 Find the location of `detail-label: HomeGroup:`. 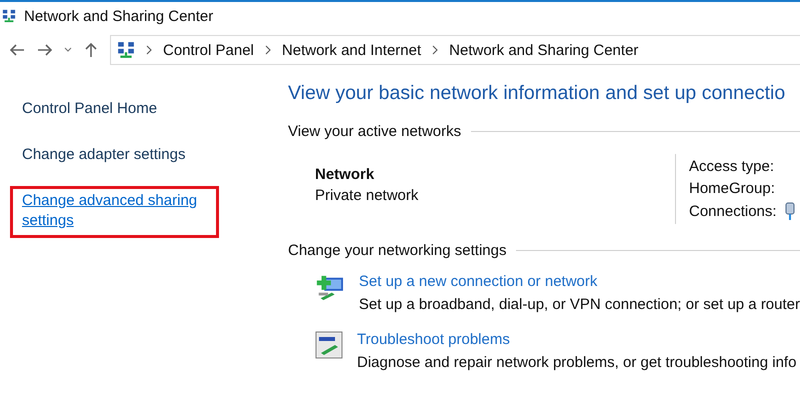

detail-label: HomeGroup: is located at coordinates (732, 188).